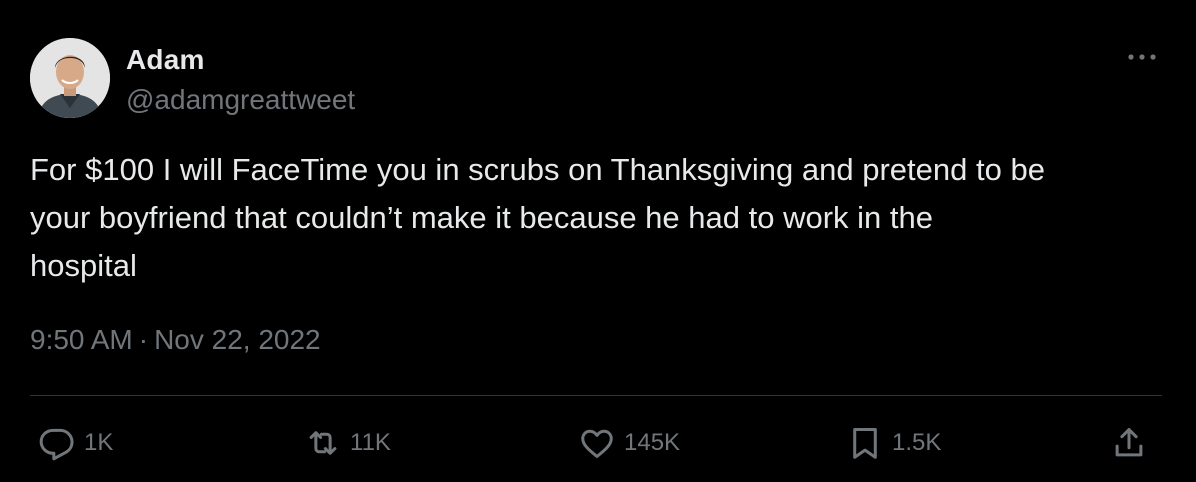 This screenshot has height=482, width=1196. Describe the element at coordinates (75, 443) in the screenshot. I see `reply-button: 1K` at that location.